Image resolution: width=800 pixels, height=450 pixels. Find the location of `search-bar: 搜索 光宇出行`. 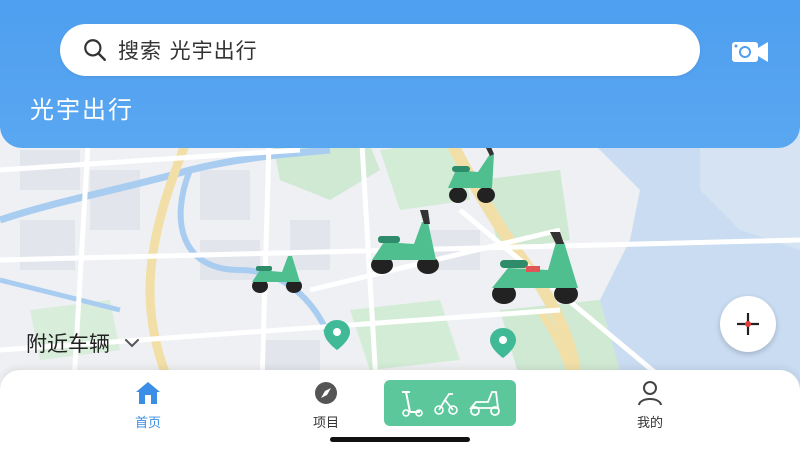

search-bar: 搜索 光宇出行 is located at coordinates (380, 50).